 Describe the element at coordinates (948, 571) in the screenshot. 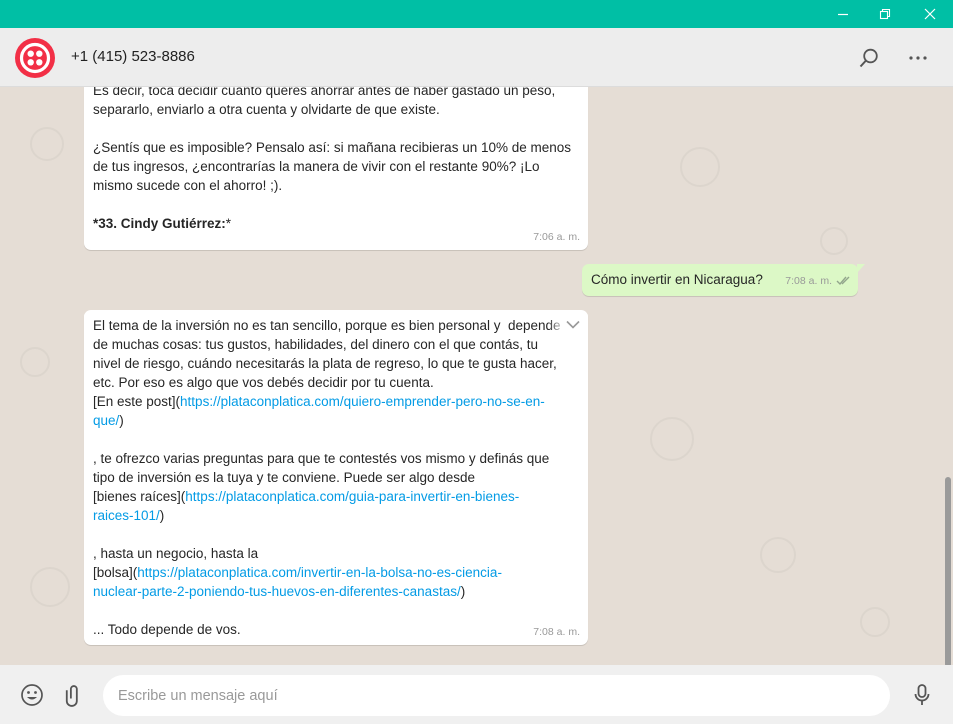

I see `chat-scrollbar` at that location.